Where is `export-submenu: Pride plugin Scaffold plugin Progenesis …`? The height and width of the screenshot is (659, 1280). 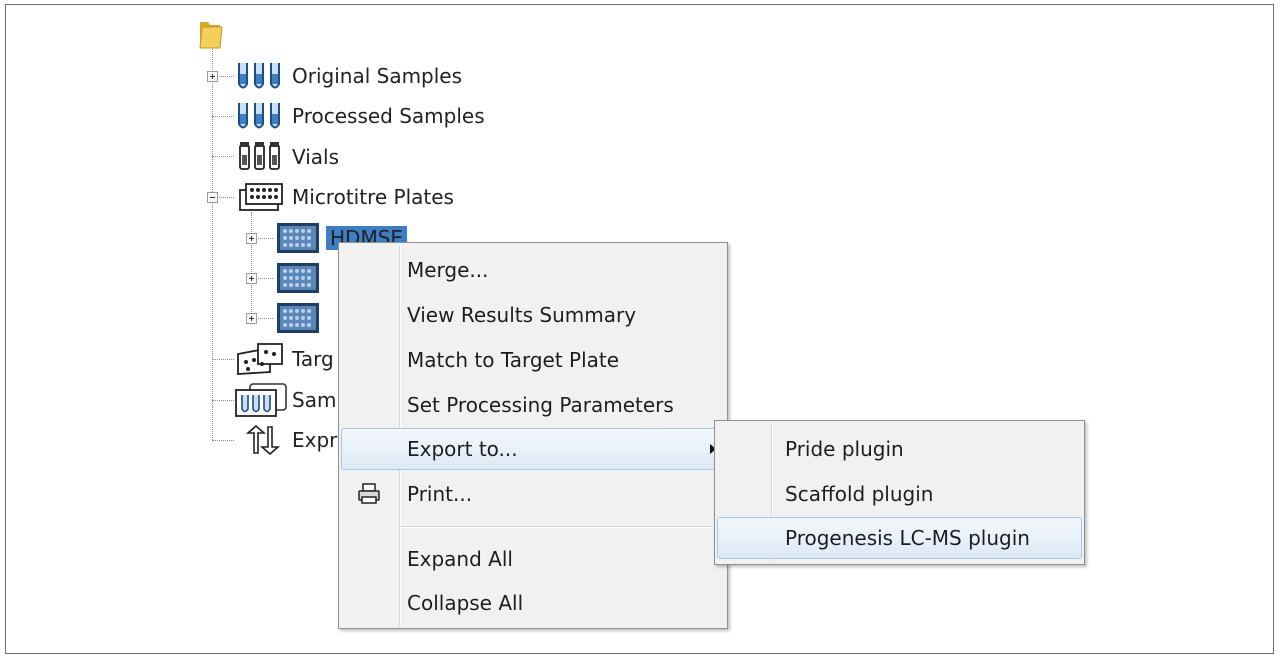
export-submenu: Pride plugin Scaffold plugin Progenesis … is located at coordinates (899, 492).